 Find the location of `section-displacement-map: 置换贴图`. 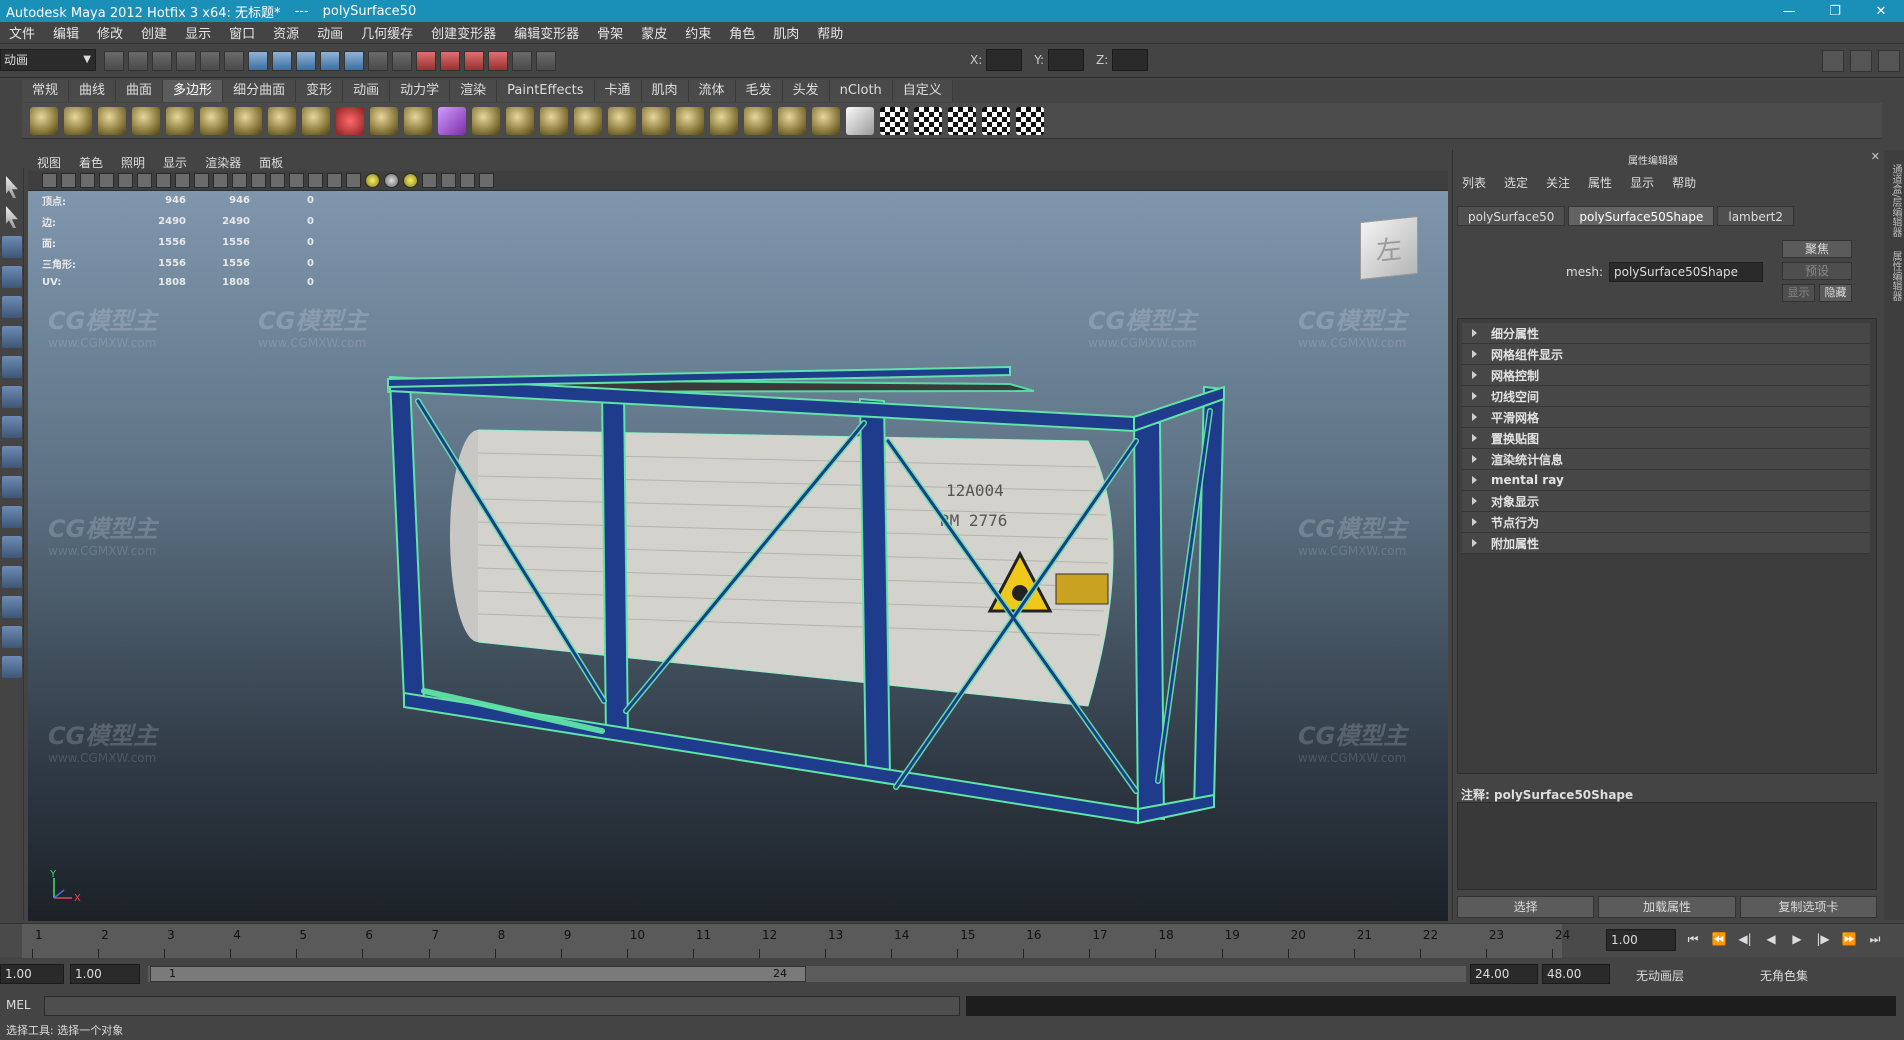

section-displacement-map: 置换贴图 is located at coordinates (1666, 438).